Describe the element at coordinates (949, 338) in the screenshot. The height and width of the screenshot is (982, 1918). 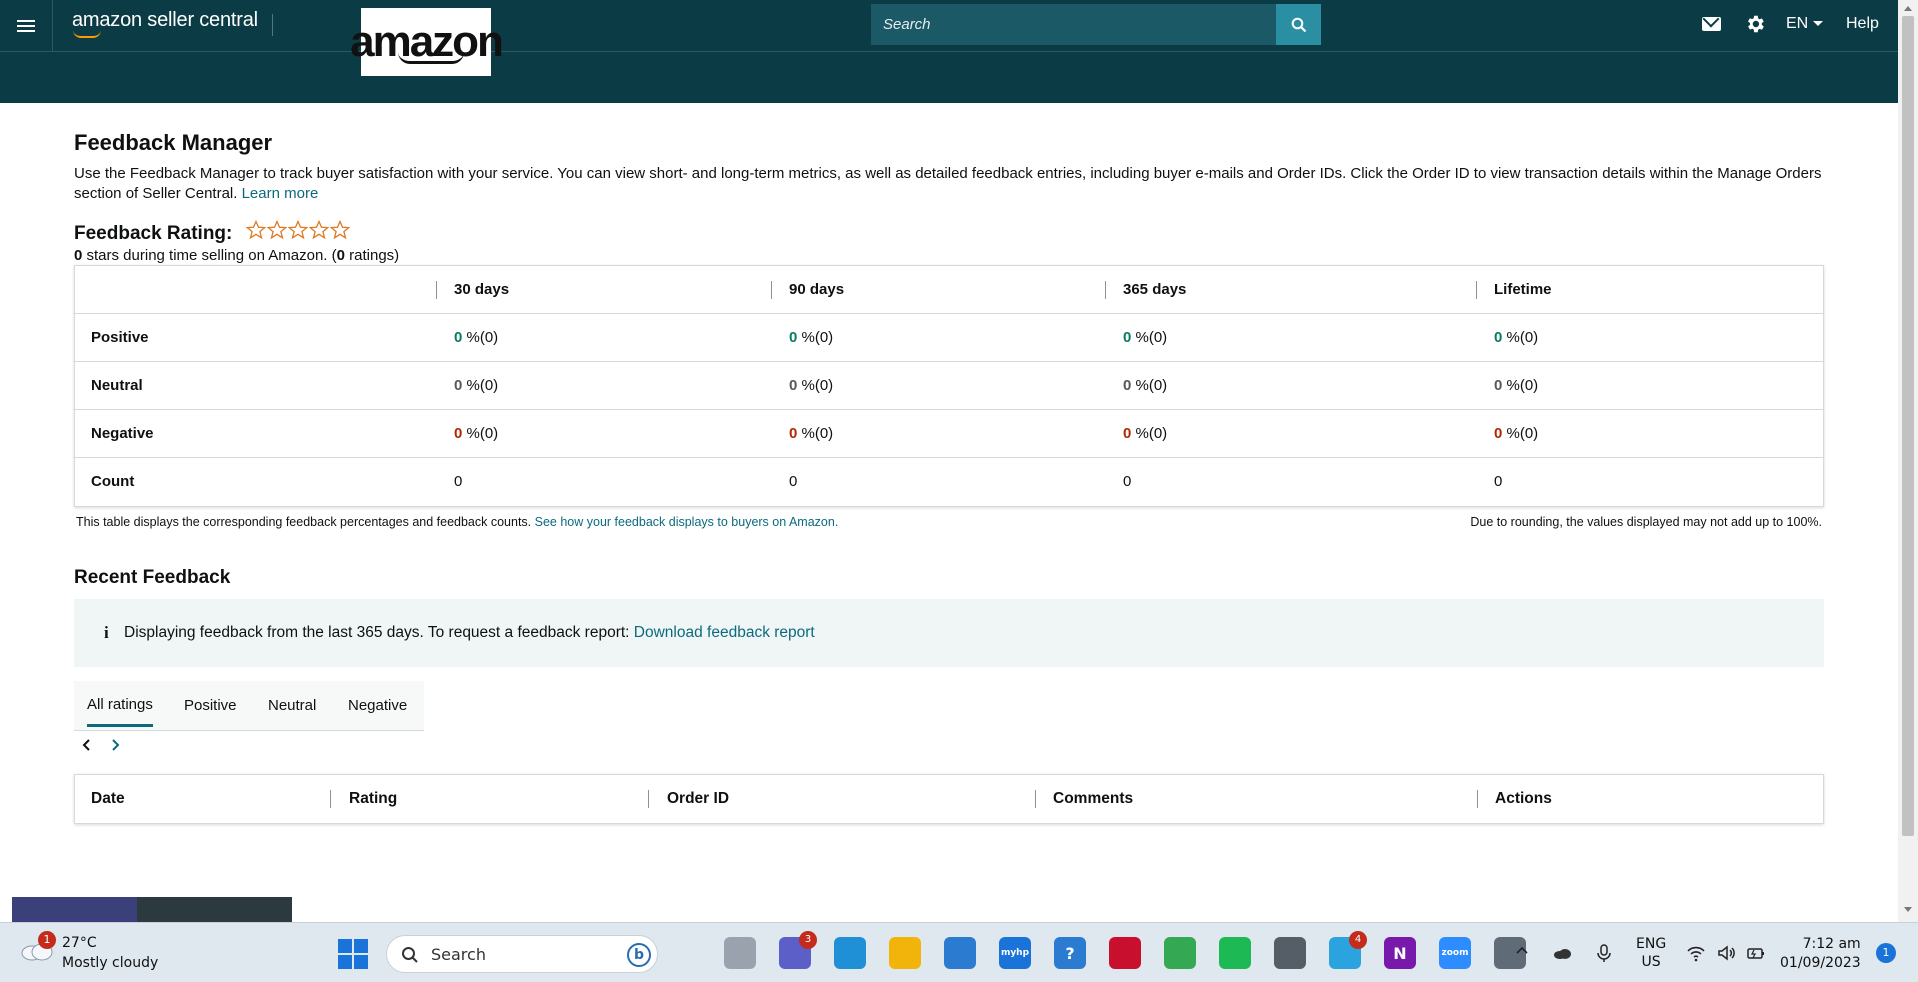
I see `table-row-positive: Positive 0 %(0) 0 %(0) 0 %(0) 0 %(0)` at that location.